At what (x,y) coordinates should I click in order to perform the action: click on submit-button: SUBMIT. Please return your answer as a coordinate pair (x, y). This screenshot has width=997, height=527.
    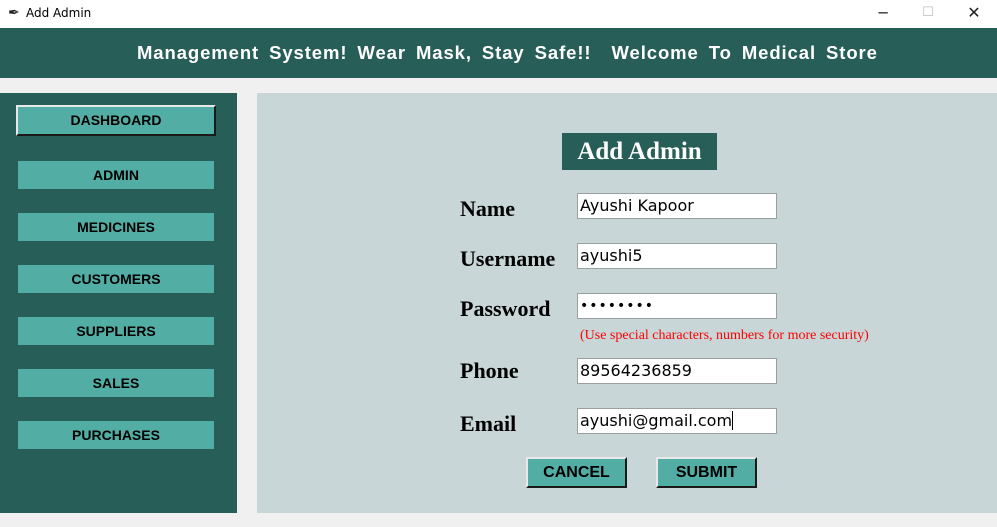
    Looking at the image, I should click on (706, 472).